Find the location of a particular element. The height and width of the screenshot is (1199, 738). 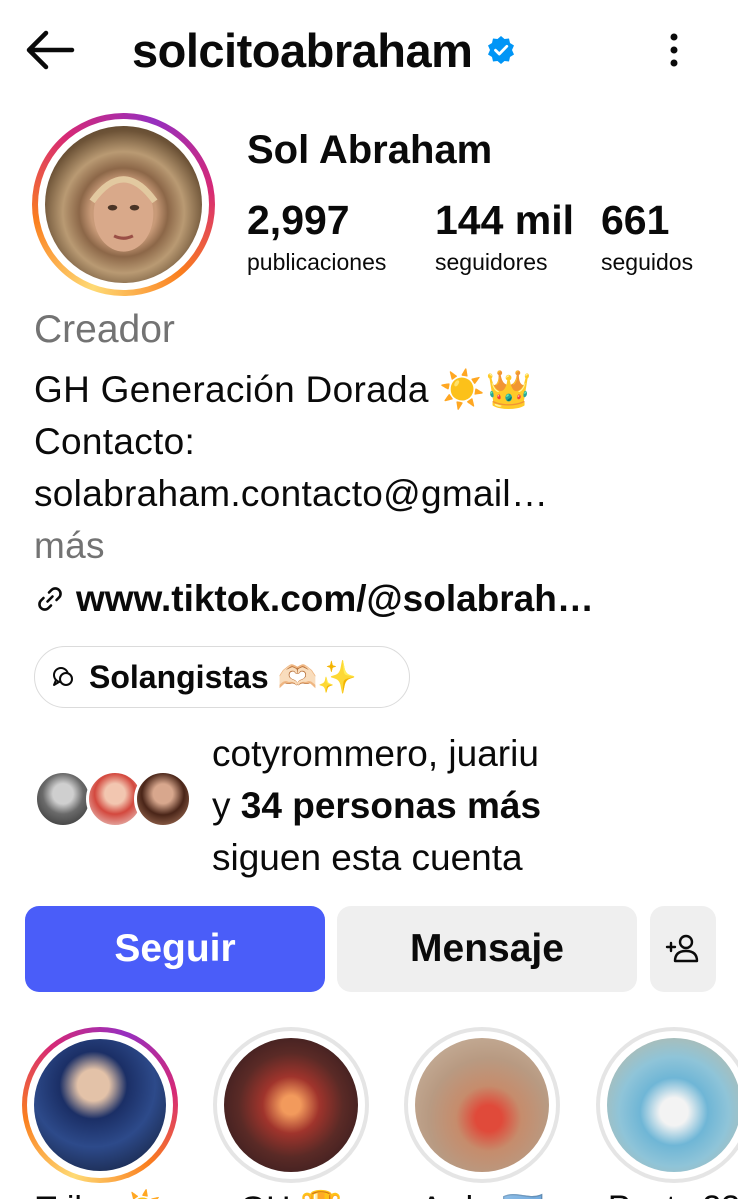

options-button is located at coordinates (674, 50).